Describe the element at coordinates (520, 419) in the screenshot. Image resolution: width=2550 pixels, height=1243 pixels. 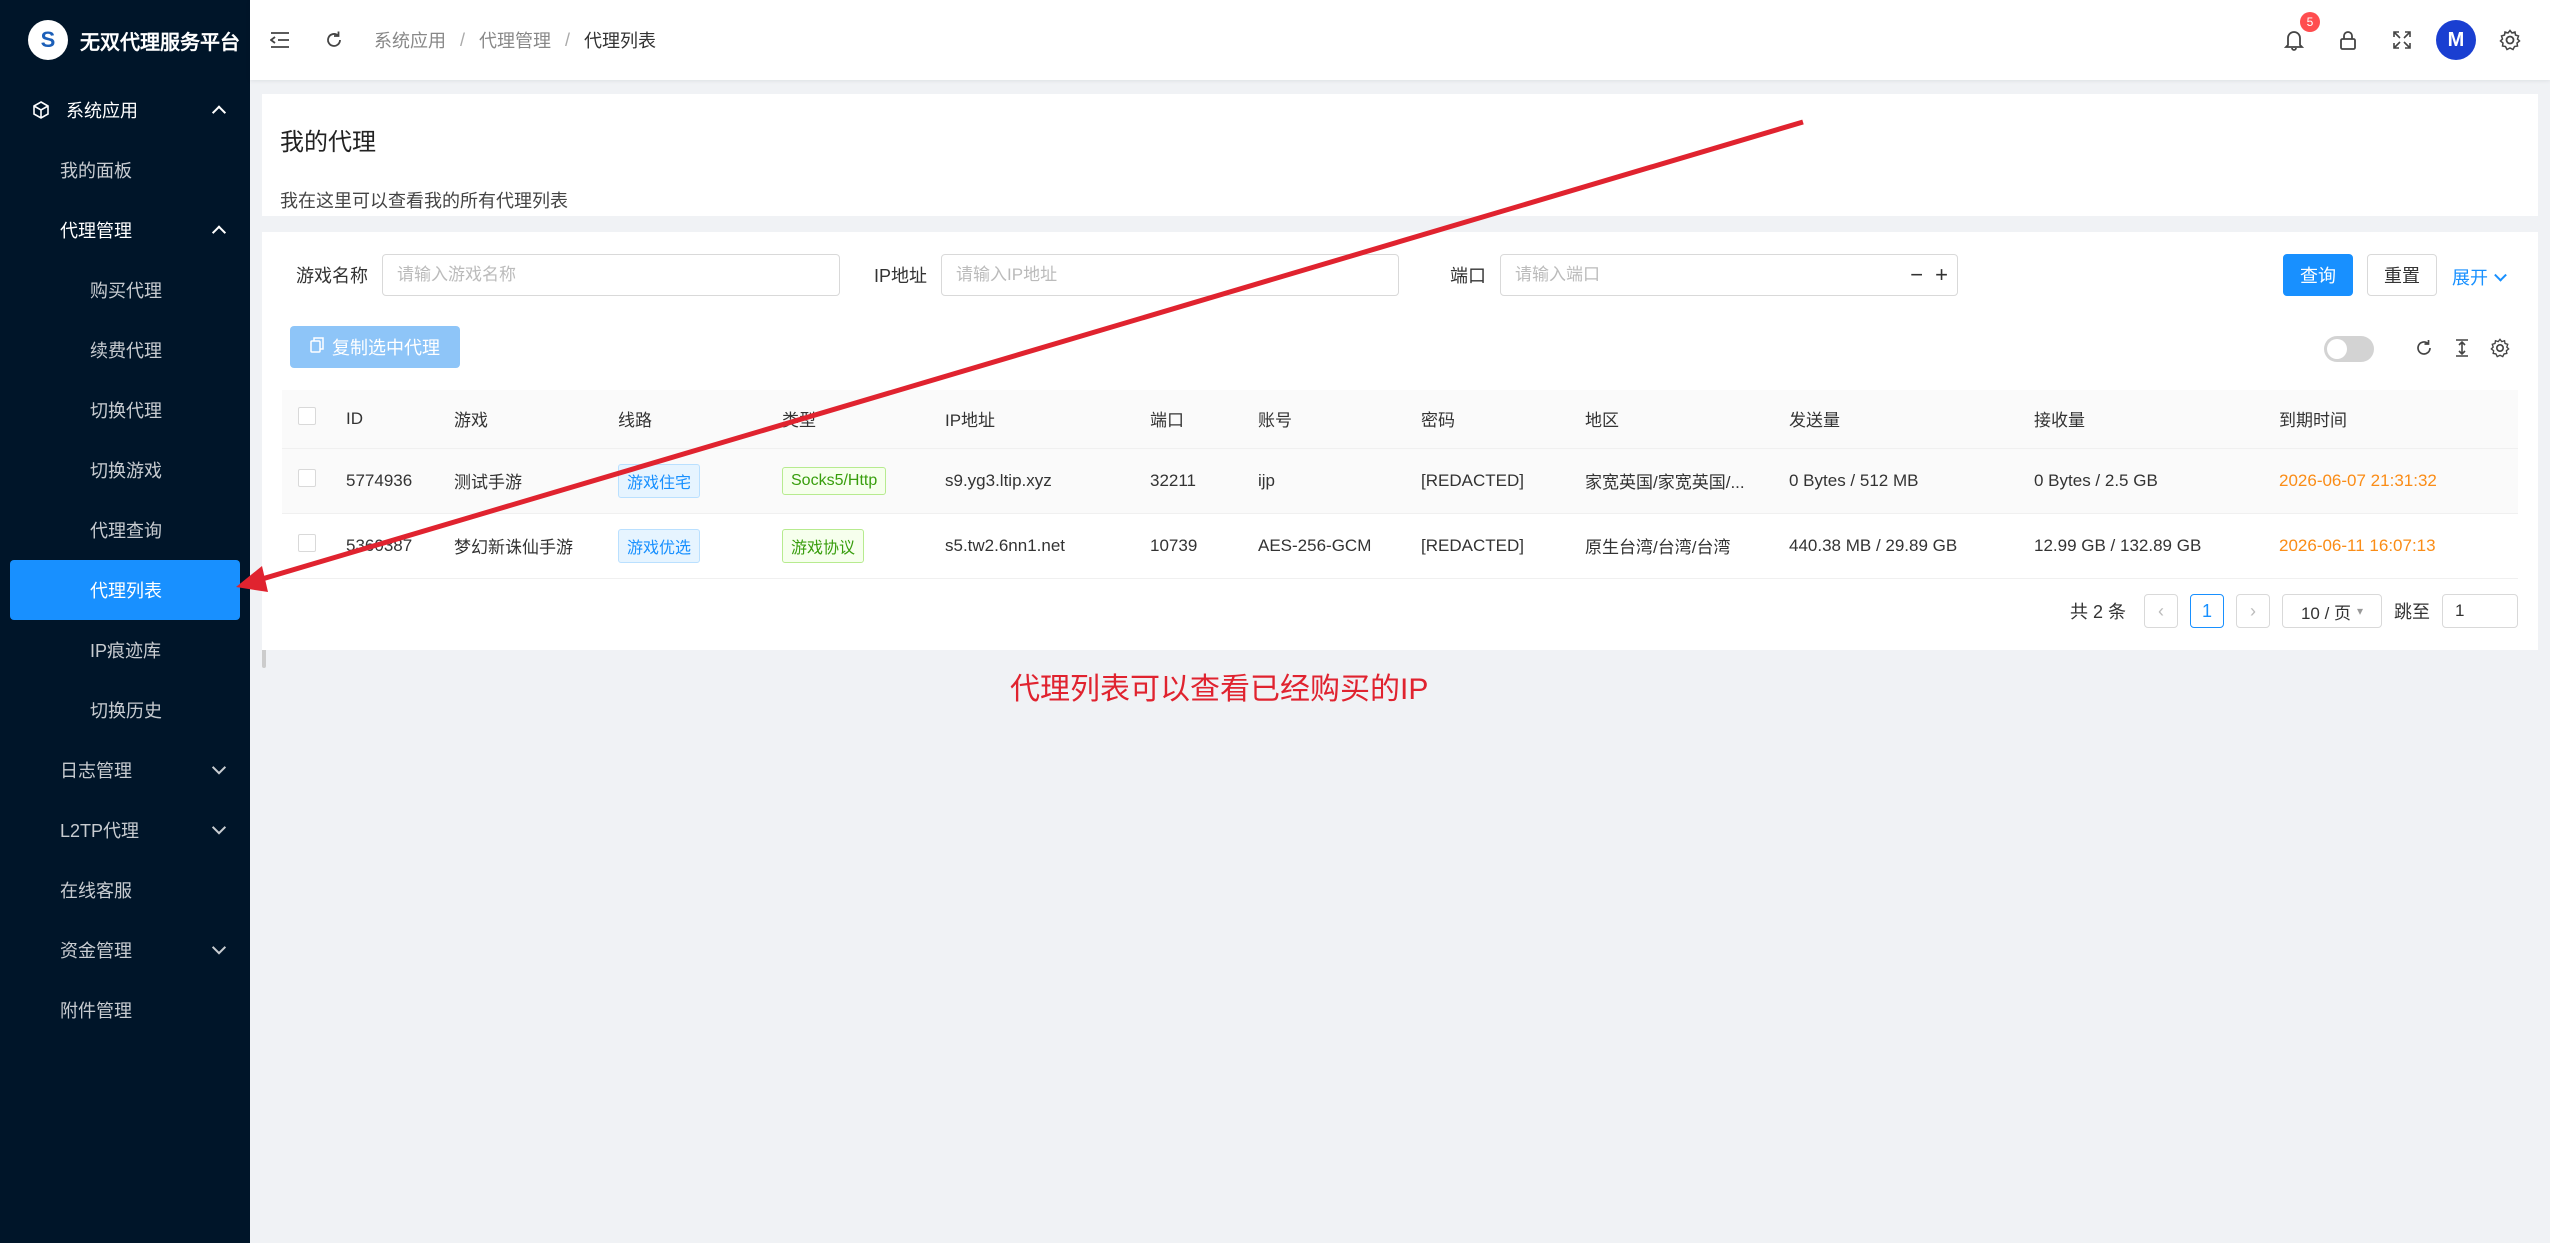
I see `column-header: 游戏` at that location.